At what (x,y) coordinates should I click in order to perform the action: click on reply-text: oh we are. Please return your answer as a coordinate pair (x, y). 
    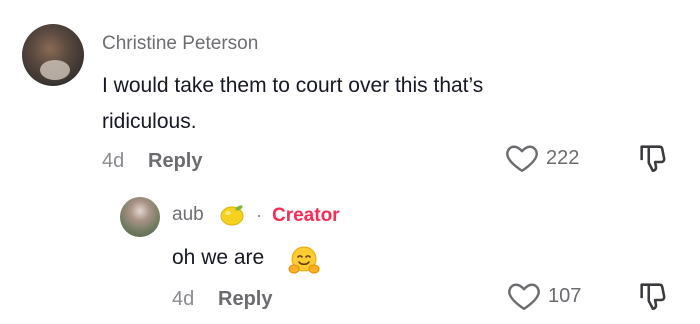
    Looking at the image, I should click on (218, 257).